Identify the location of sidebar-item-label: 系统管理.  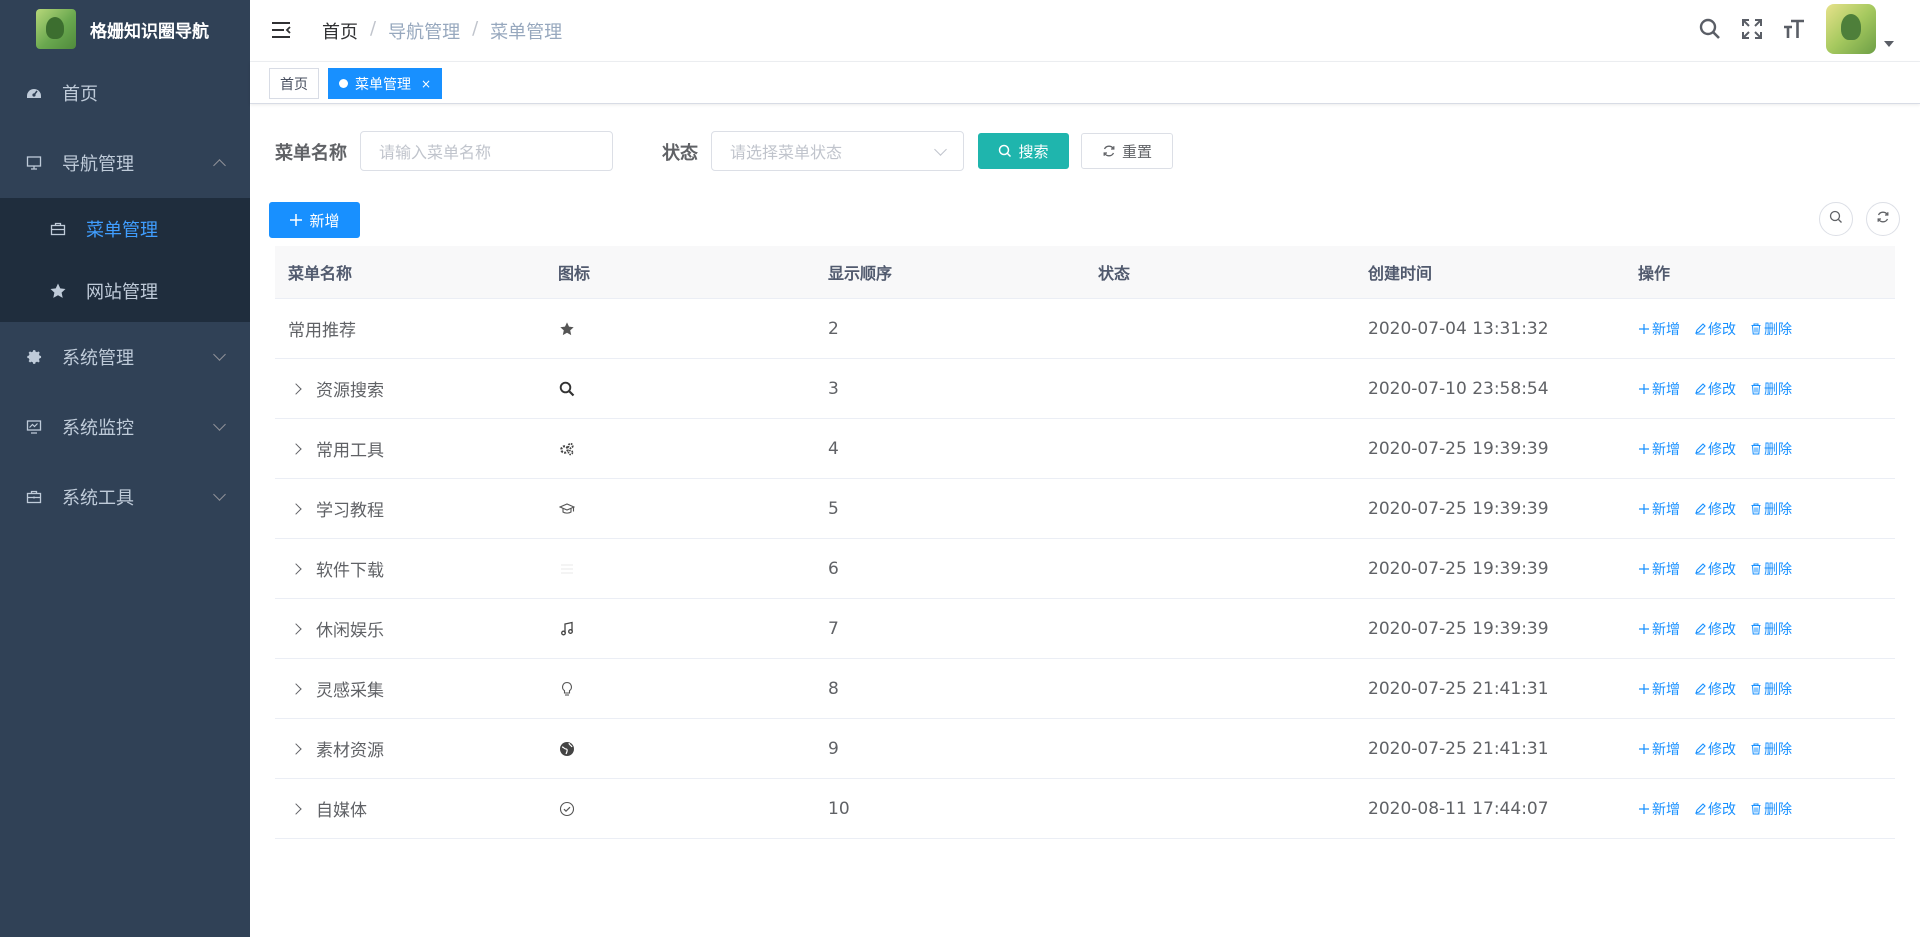
(98, 358).